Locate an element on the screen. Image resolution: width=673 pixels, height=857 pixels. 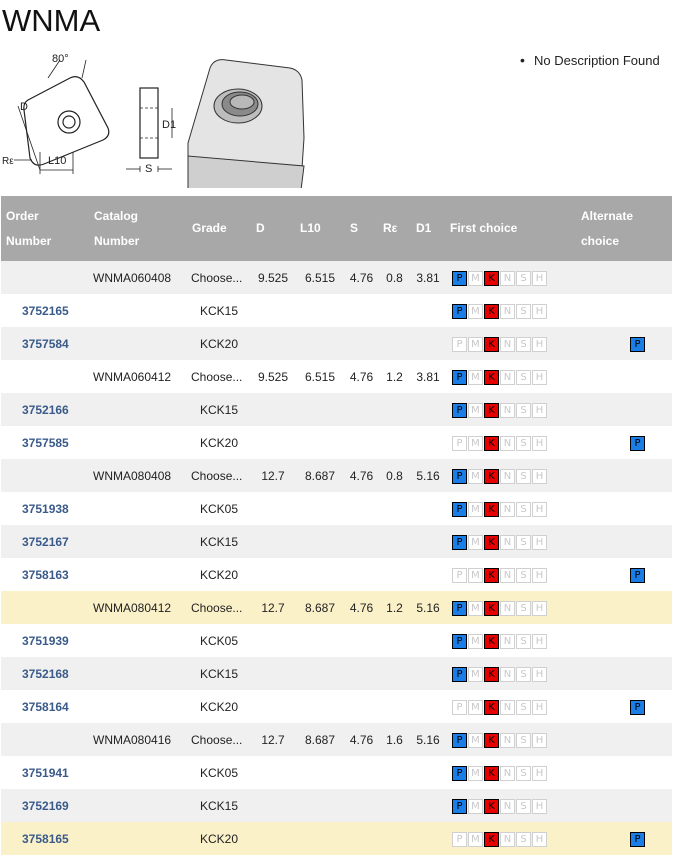
col-d: D is located at coordinates (273, 228).